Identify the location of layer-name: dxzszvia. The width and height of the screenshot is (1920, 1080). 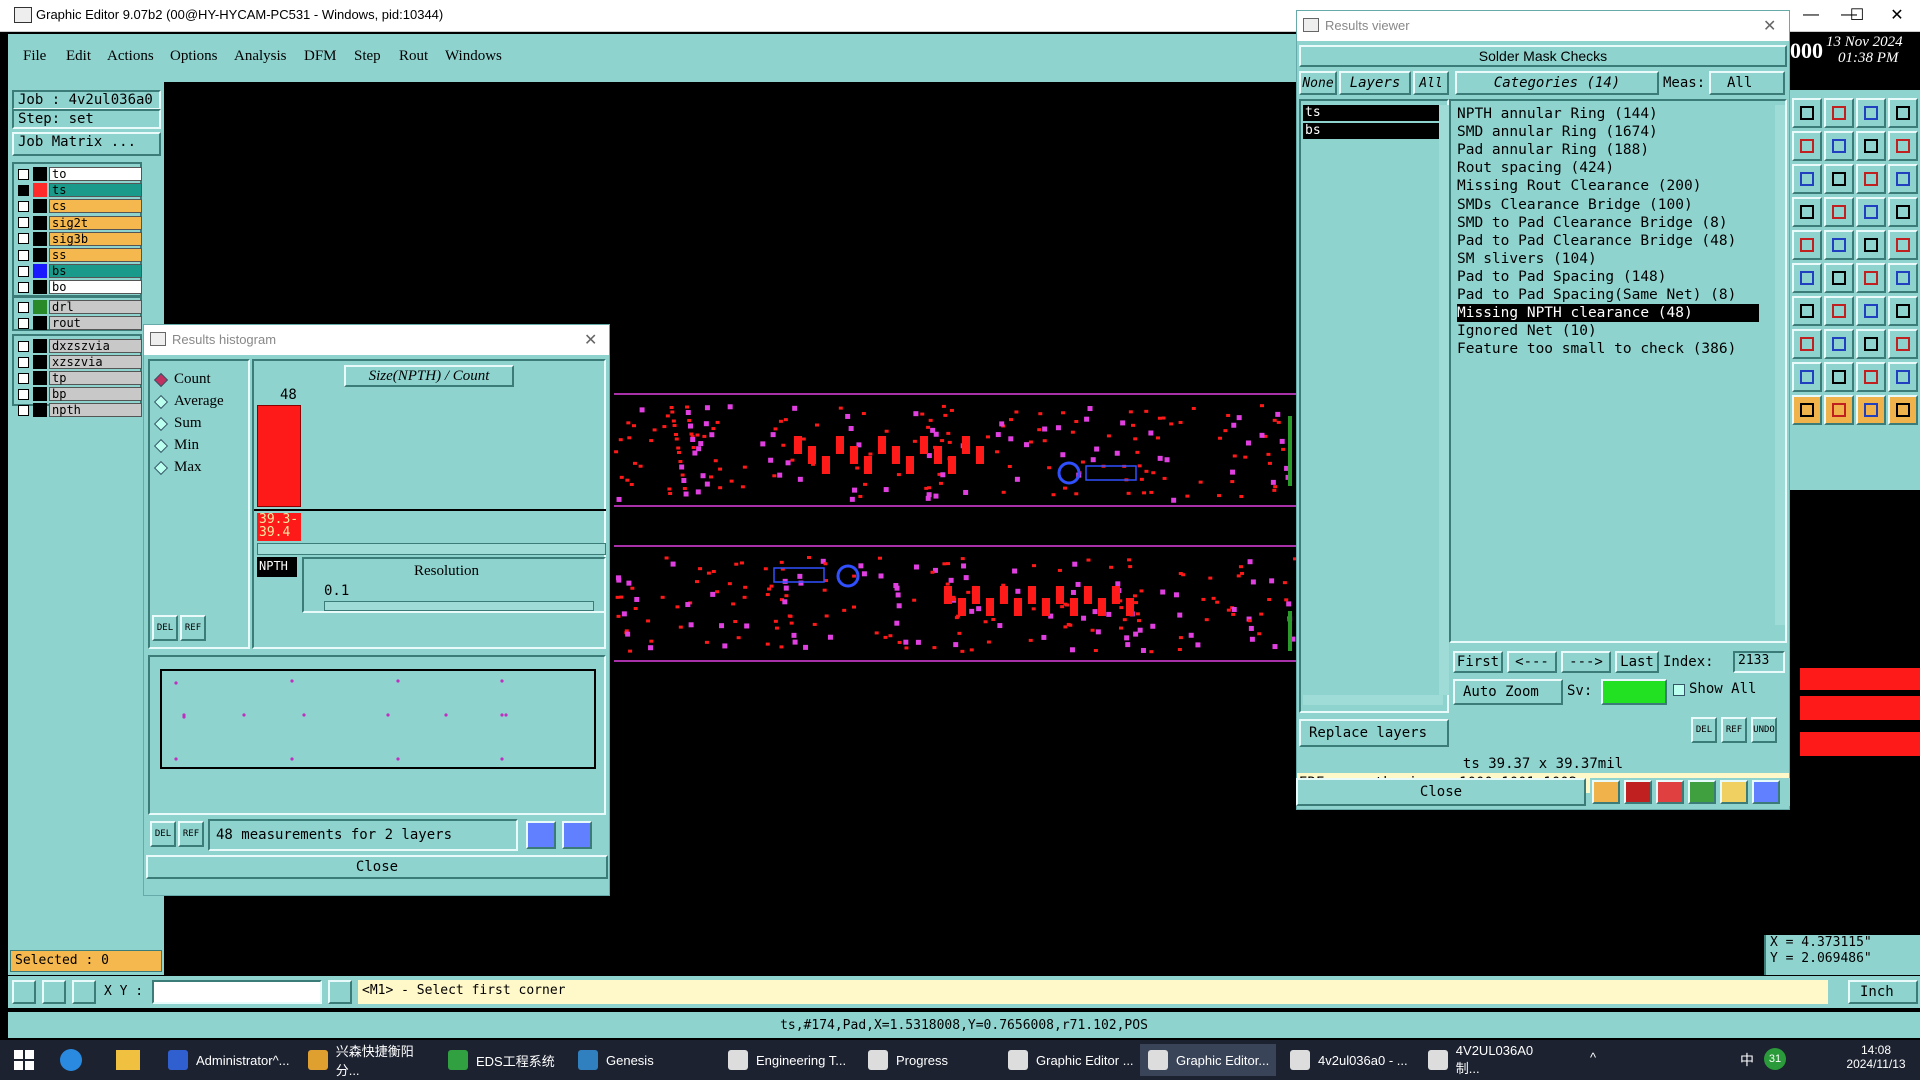
(95, 346).